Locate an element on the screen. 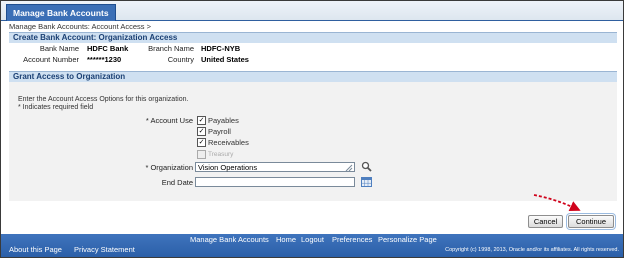 Image resolution: width=624 pixels, height=258 pixels. country-label: Country is located at coordinates (180, 59).